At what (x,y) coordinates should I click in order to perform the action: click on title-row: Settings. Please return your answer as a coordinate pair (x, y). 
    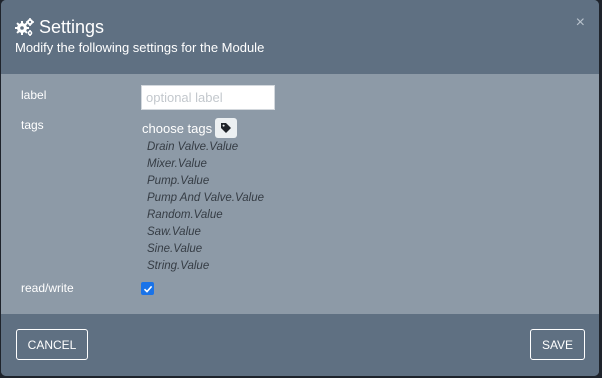
    Looking at the image, I should click on (59, 27).